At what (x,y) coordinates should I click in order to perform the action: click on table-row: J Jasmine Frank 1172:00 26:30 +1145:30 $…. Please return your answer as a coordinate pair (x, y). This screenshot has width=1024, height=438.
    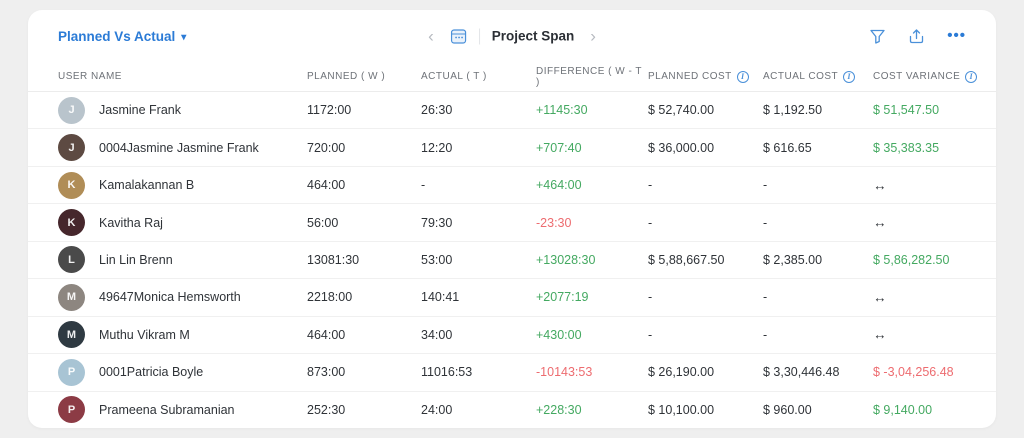
    Looking at the image, I should click on (512, 111).